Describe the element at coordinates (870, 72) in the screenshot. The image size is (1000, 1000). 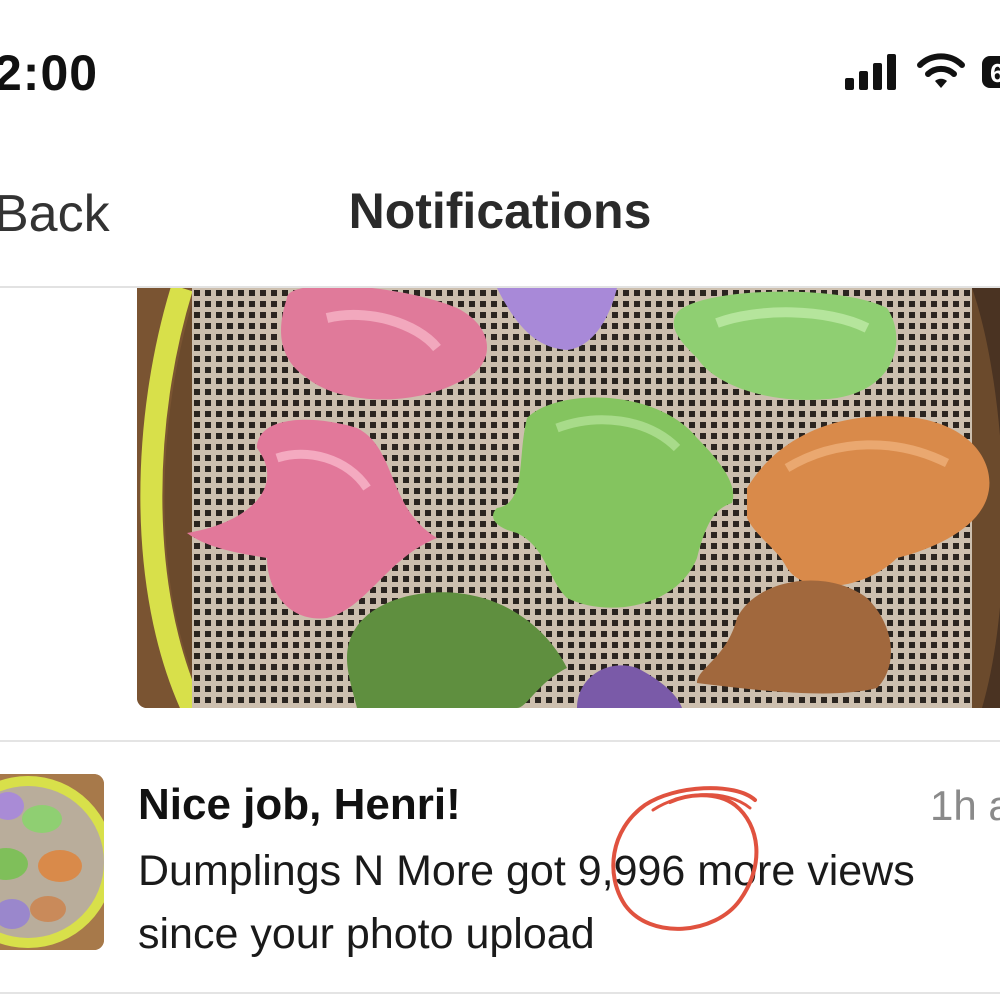
I see `cellular-signal-icon` at that location.